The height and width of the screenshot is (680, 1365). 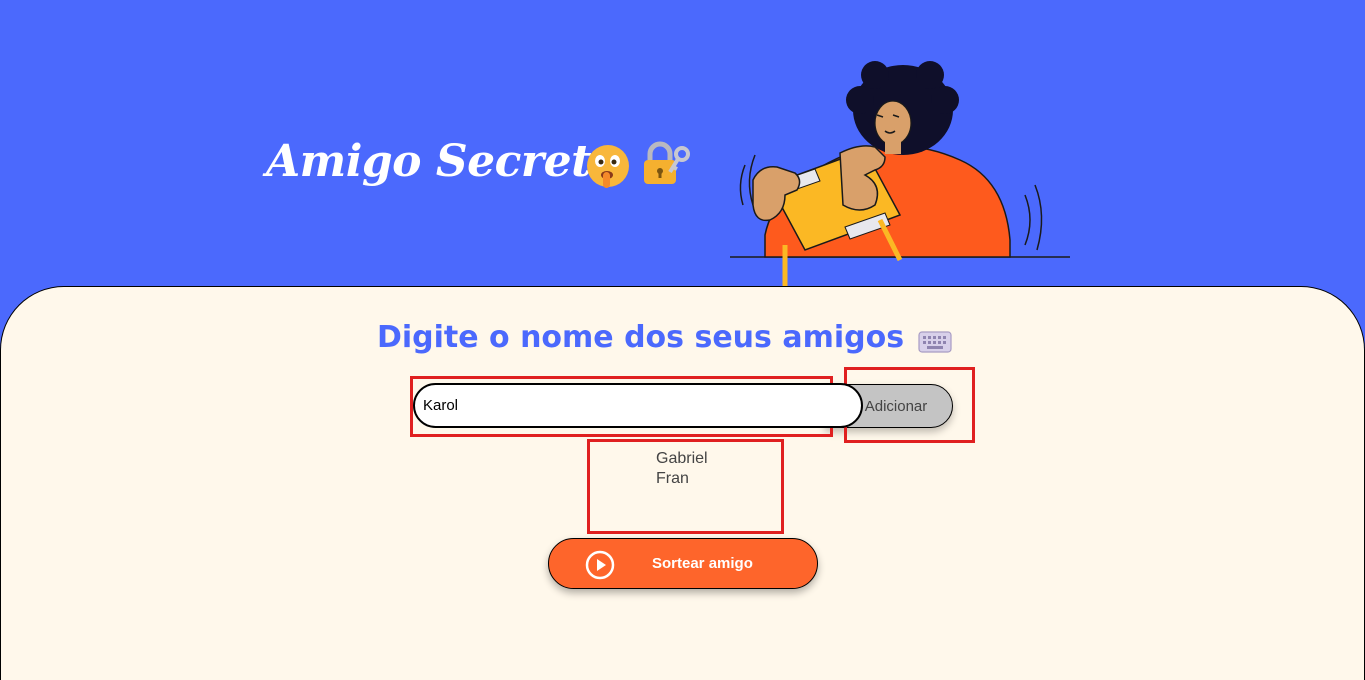 I want to click on locked-with-key-emoji-icon, so click(x=667, y=162).